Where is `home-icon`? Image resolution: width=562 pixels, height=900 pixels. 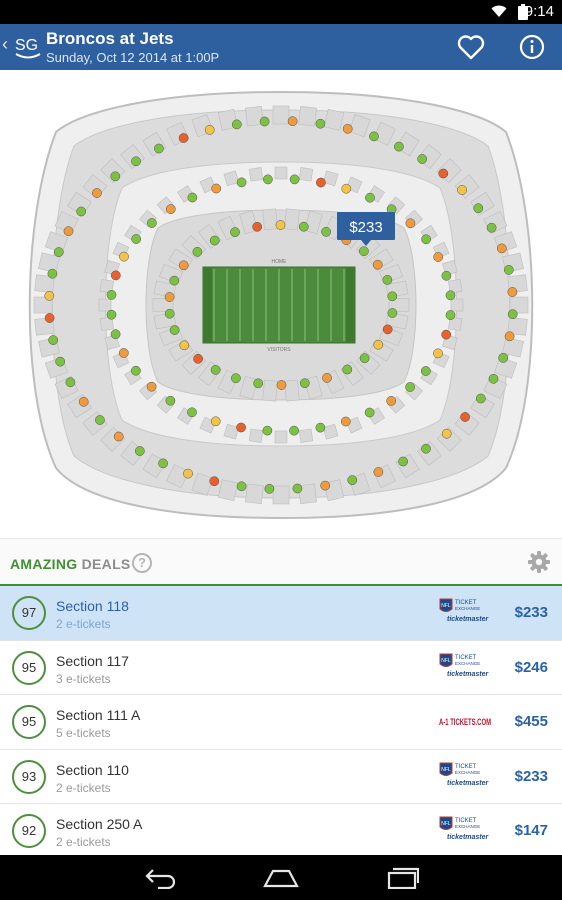 home-icon is located at coordinates (281, 878).